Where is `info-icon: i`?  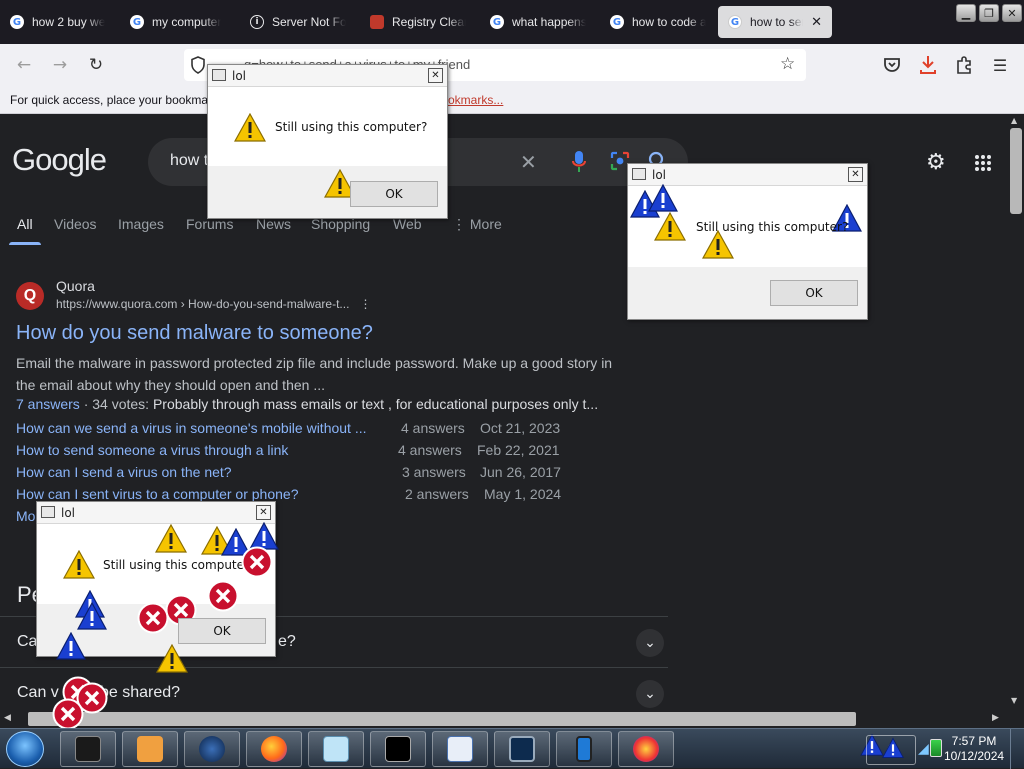
info-icon: i is located at coordinates (257, 22).